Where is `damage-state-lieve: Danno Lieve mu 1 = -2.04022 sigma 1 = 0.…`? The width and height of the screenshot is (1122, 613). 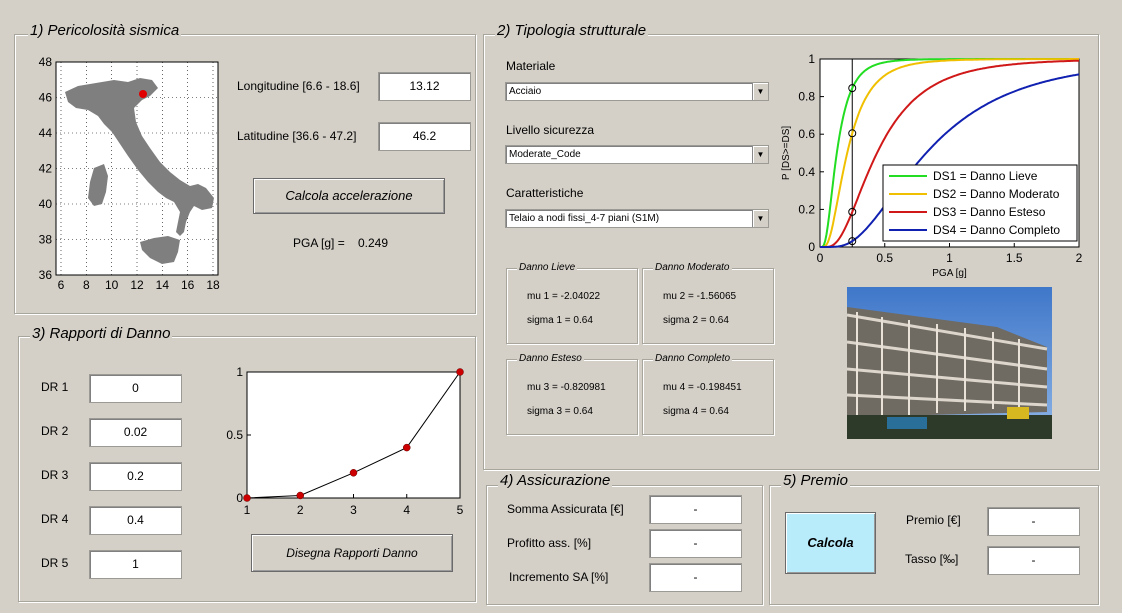 damage-state-lieve: Danno Lieve mu 1 = -2.04022 sigma 1 = 0.… is located at coordinates (572, 303).